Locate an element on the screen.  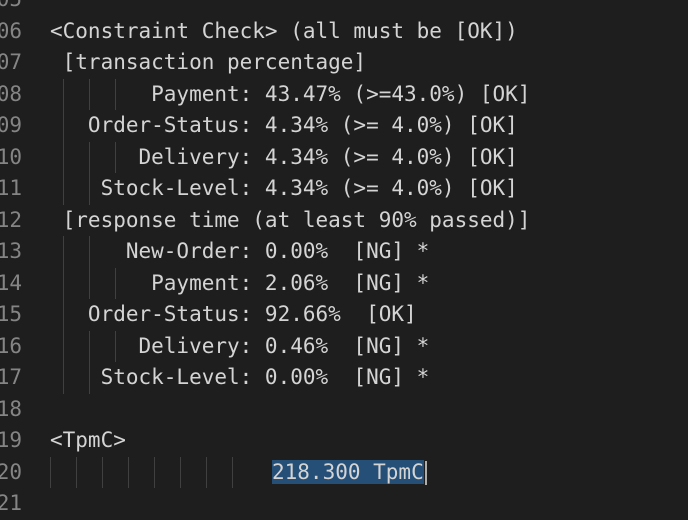
editor-line: 13 New-Order: 0.00% [NG] * is located at coordinates (344, 252).